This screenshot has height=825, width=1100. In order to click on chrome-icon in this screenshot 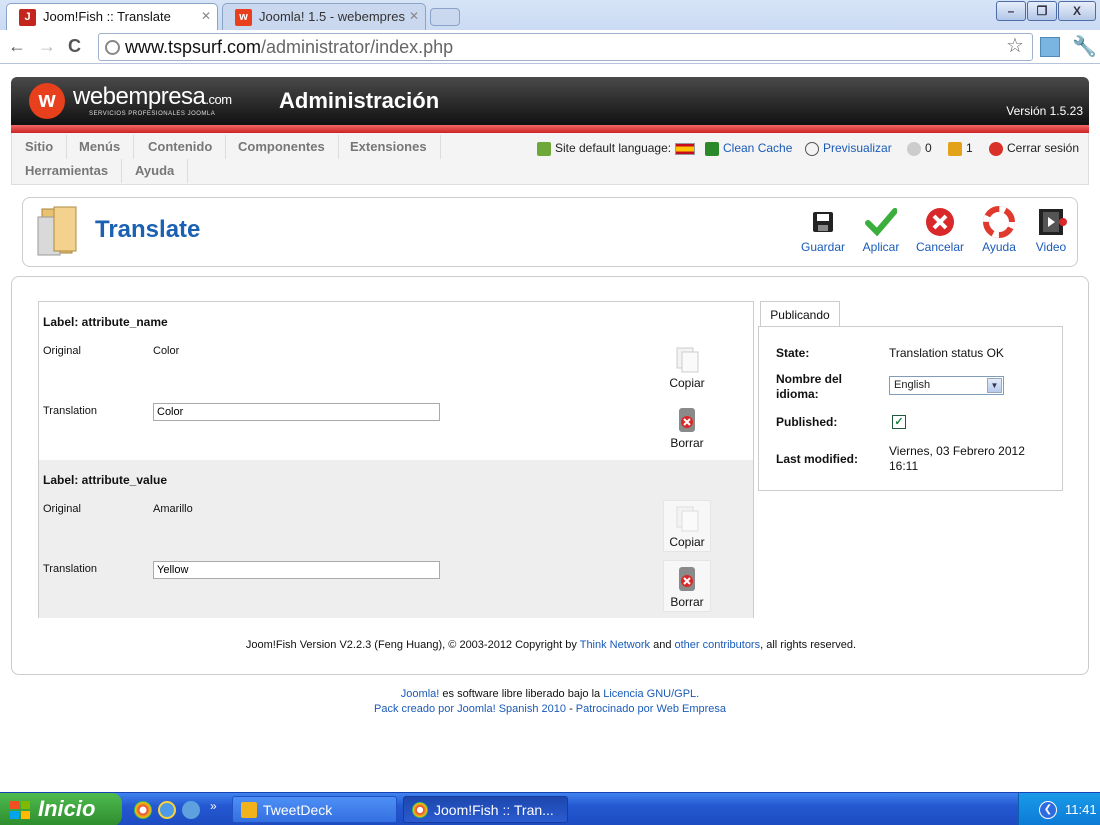, I will do `click(420, 810)`.